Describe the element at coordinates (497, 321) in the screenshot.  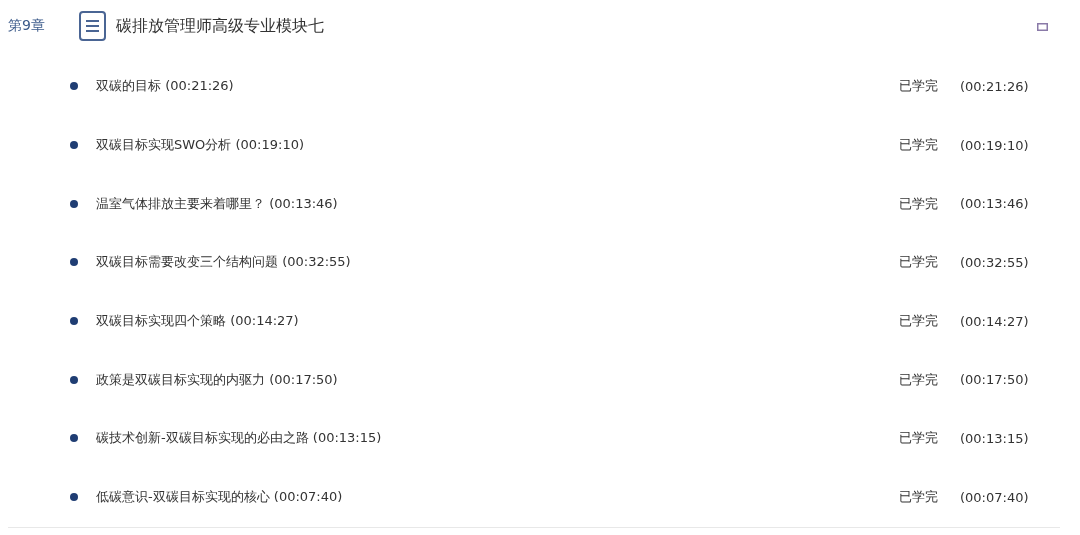
I see `lesson-link: 双碳目标实现四个策略 (00:14:27)` at that location.